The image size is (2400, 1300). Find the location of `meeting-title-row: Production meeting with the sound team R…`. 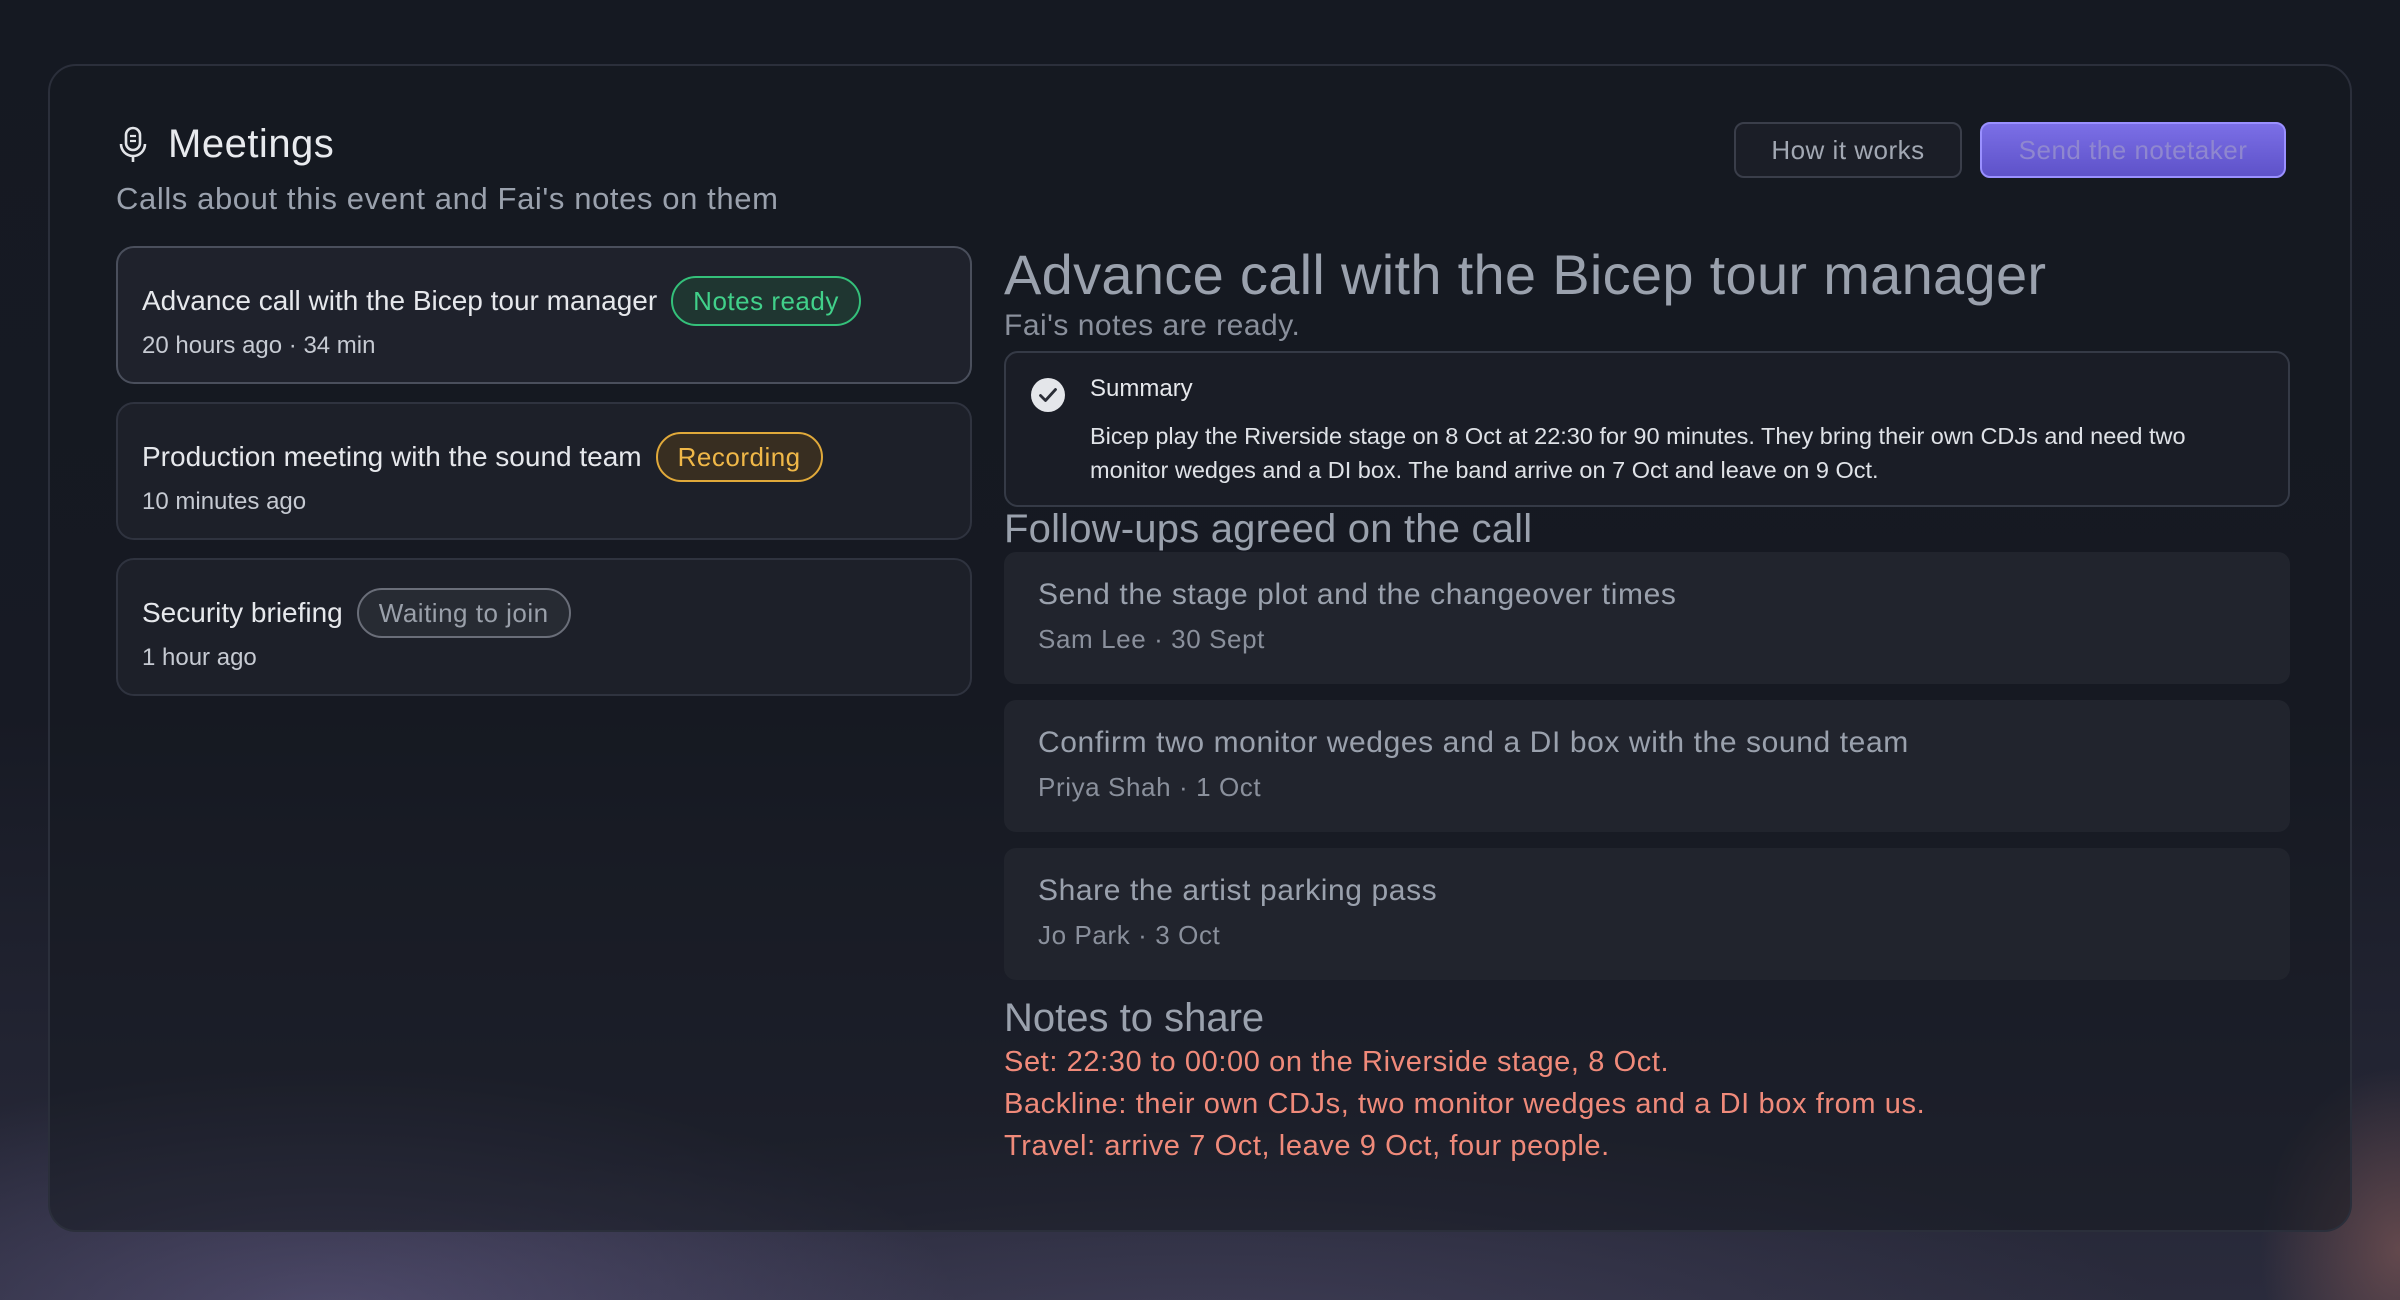

meeting-title-row: Production meeting with the sound team R… is located at coordinates (544, 457).